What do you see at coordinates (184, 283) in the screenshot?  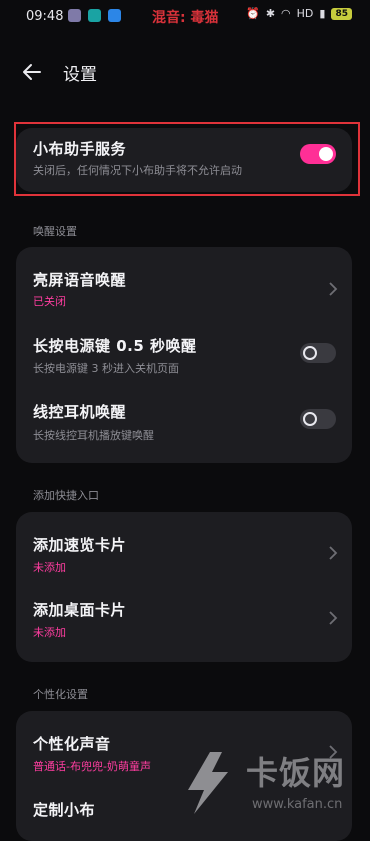 I see `wake-screen-voice-row: 亮屏语音唤醒 已关闭` at bounding box center [184, 283].